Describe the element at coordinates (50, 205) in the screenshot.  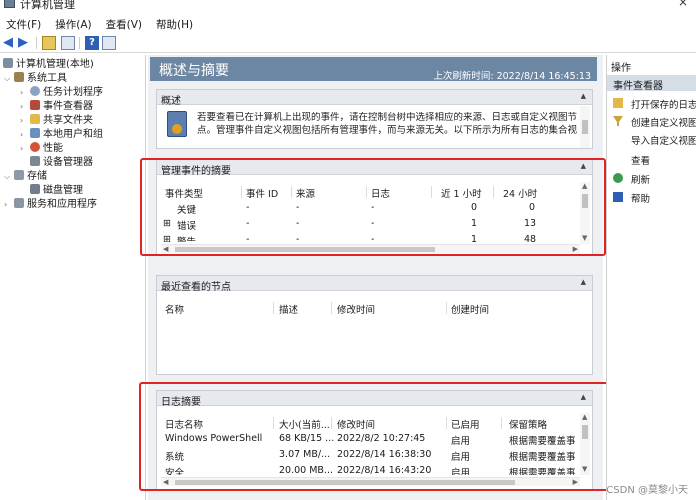
I see `tree-item-services-apps: › 服务和应用程序` at that location.